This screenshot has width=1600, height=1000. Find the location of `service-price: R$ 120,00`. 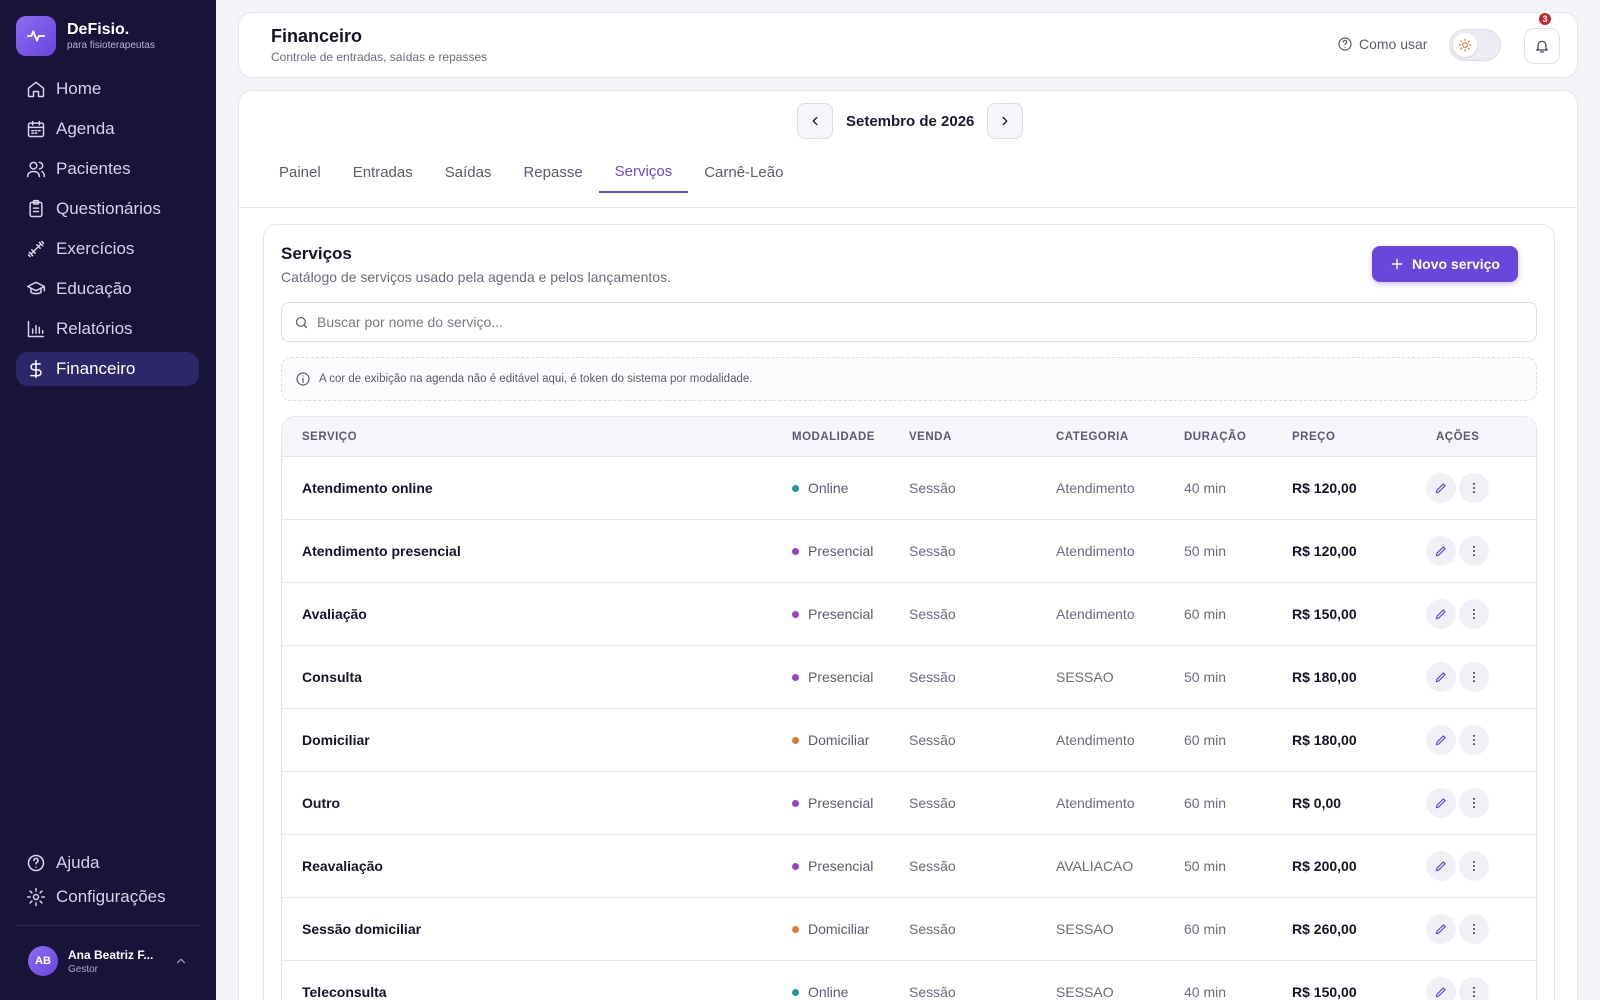

service-price: R$ 120,00 is located at coordinates (1324, 551).